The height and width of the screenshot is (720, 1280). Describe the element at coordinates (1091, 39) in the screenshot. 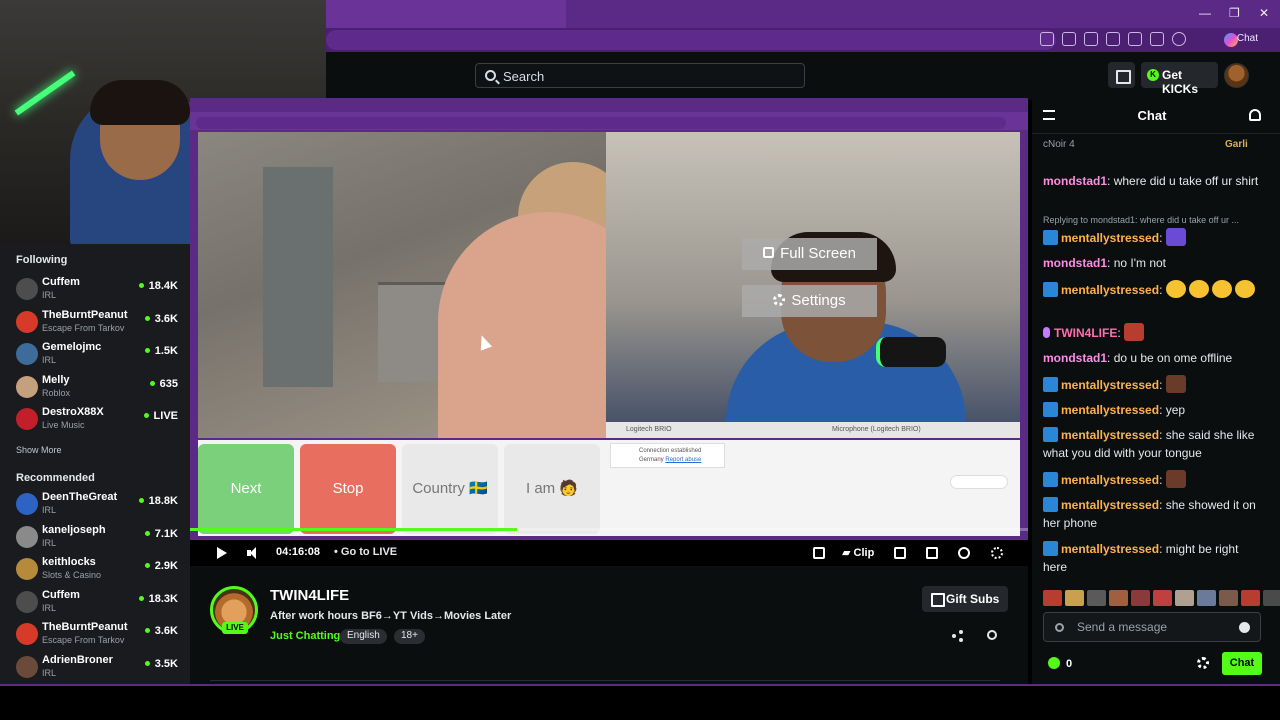

I see `favorite-icon` at that location.